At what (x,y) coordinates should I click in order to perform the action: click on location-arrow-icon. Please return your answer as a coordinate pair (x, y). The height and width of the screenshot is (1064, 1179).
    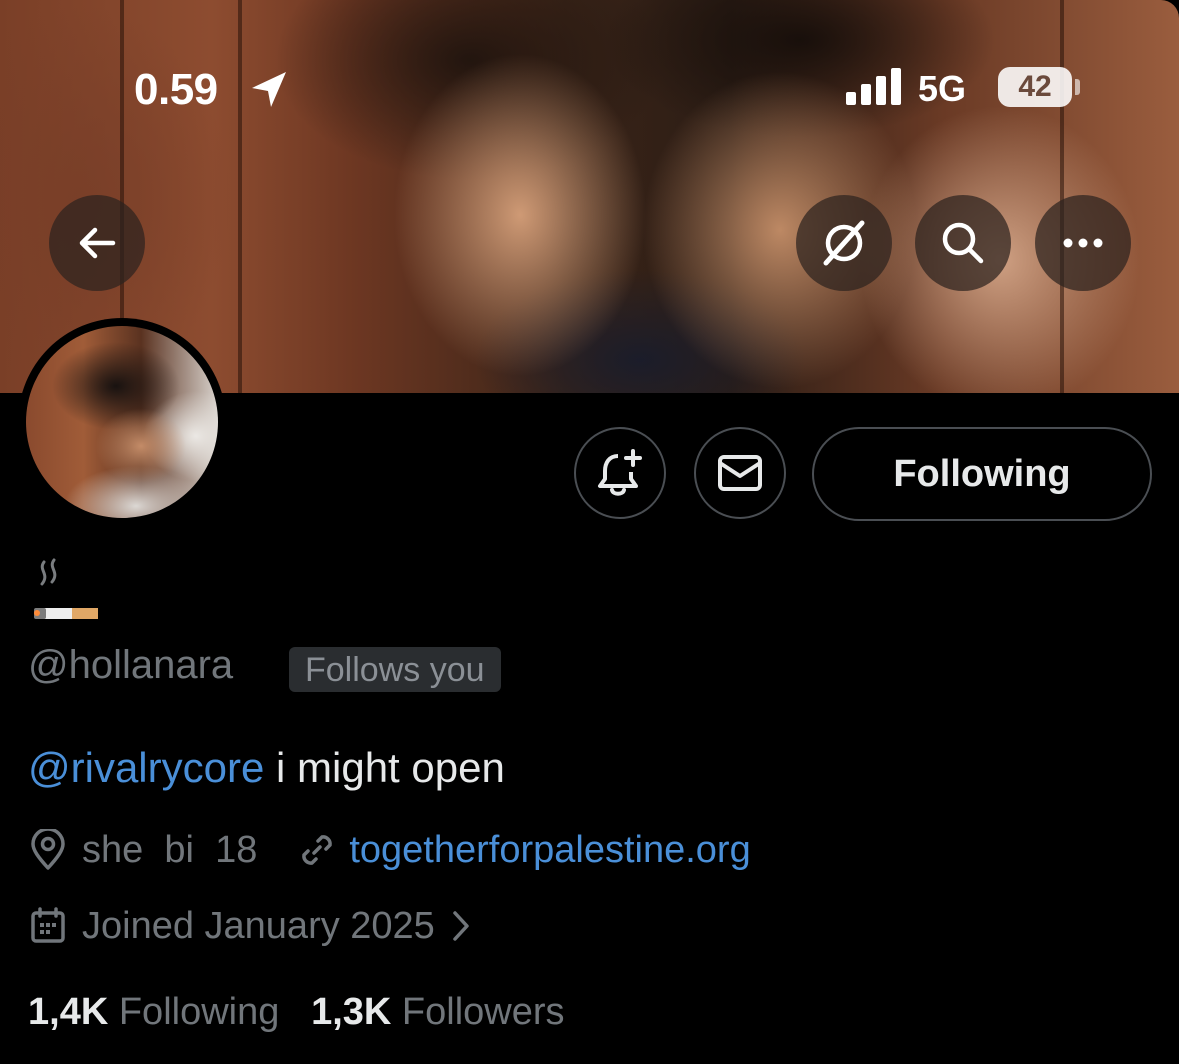
    Looking at the image, I should click on (269, 89).